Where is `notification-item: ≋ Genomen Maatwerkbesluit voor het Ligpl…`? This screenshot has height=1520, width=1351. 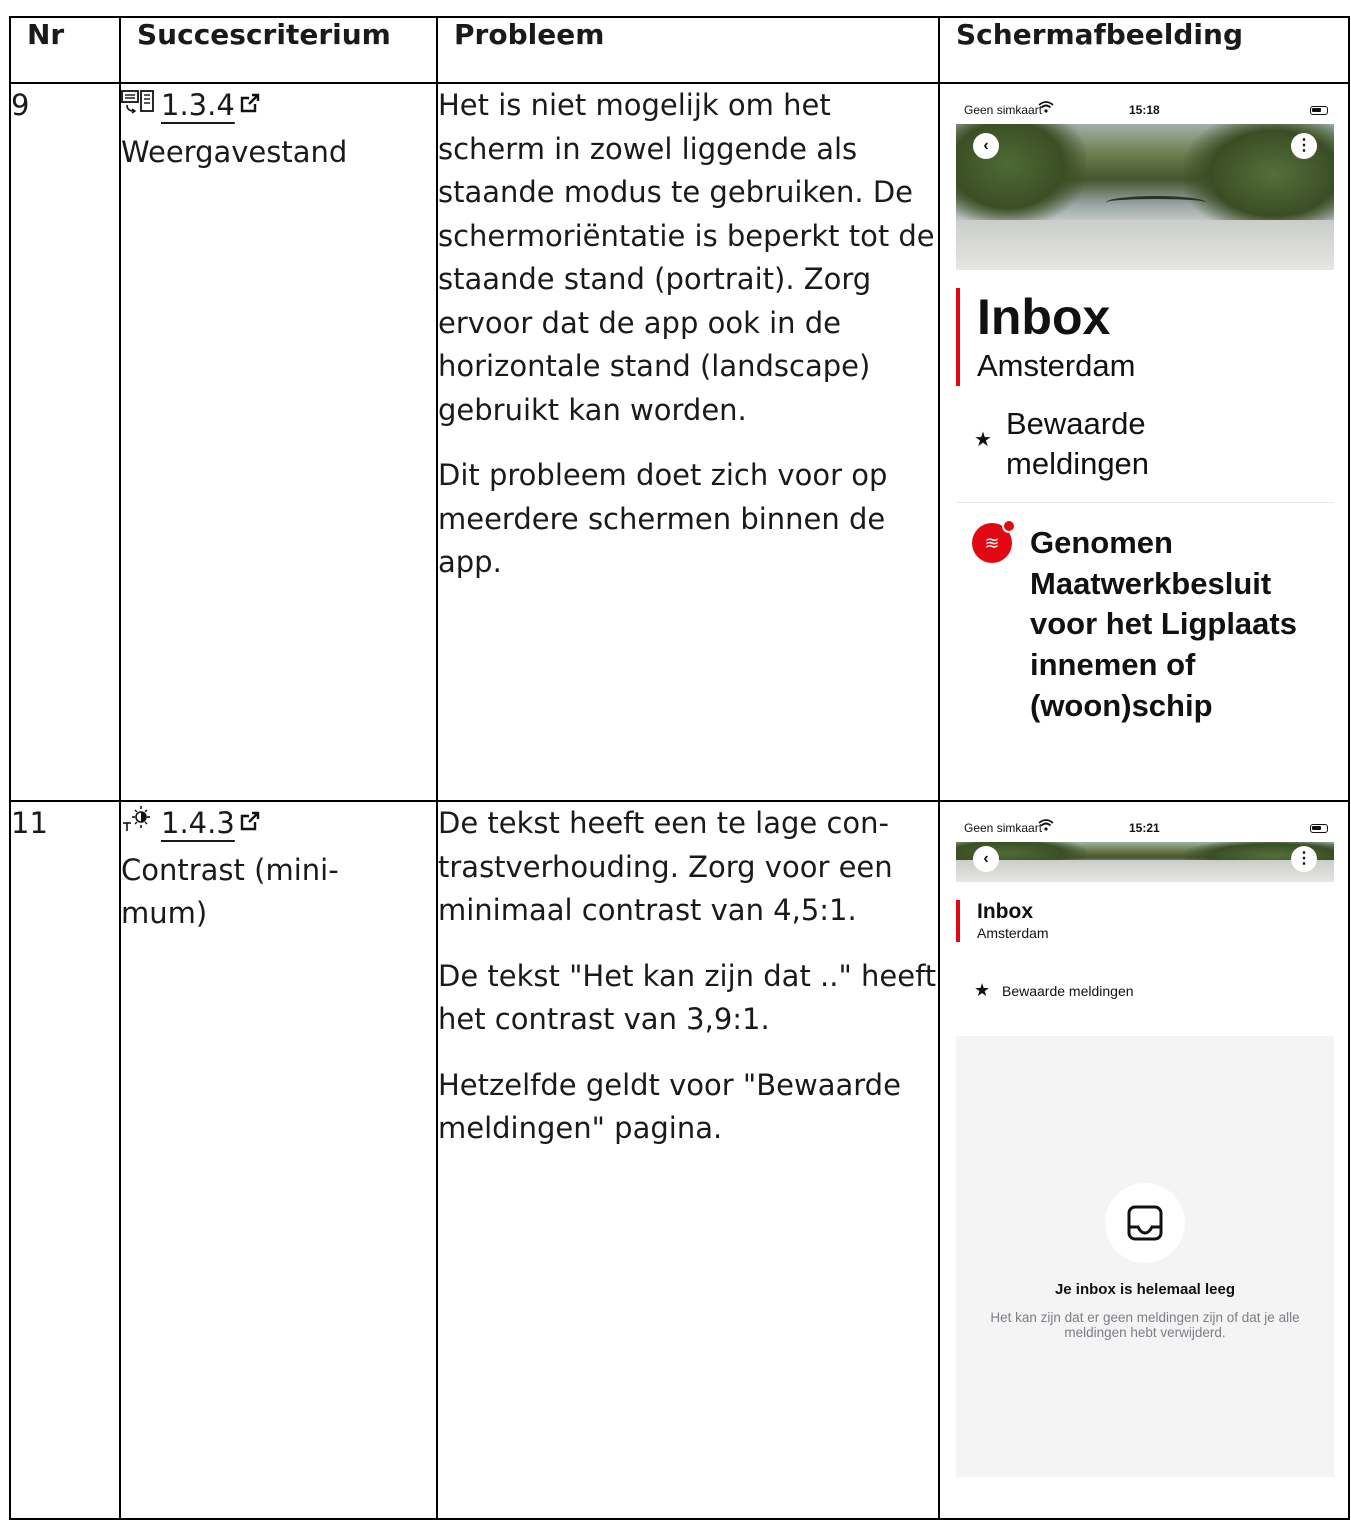
notification-item: ≋ Genomen Maatwerkbesluit voor het Ligpl… is located at coordinates (1145, 615).